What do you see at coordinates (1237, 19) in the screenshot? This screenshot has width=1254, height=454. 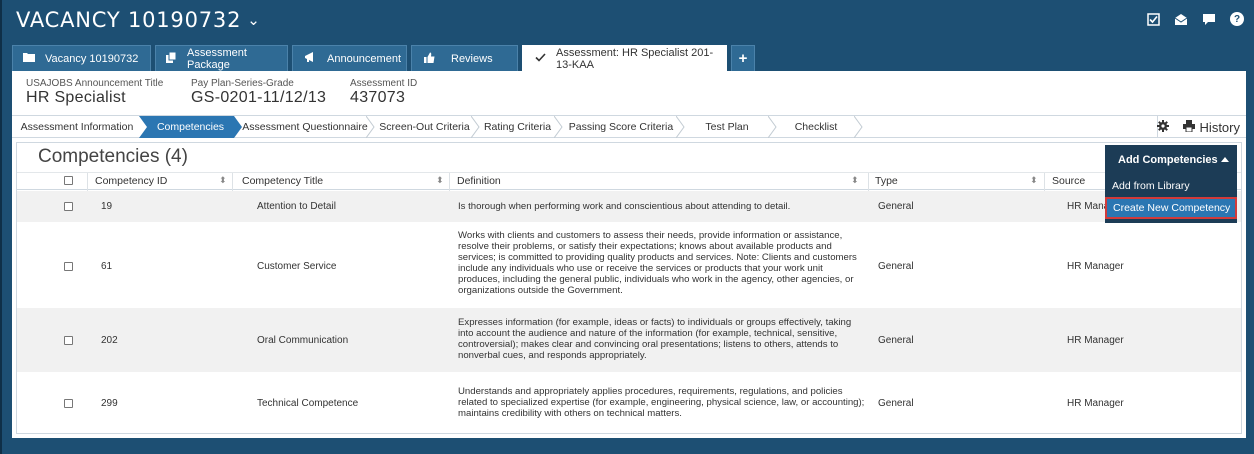 I see `help-icon: ?` at bounding box center [1237, 19].